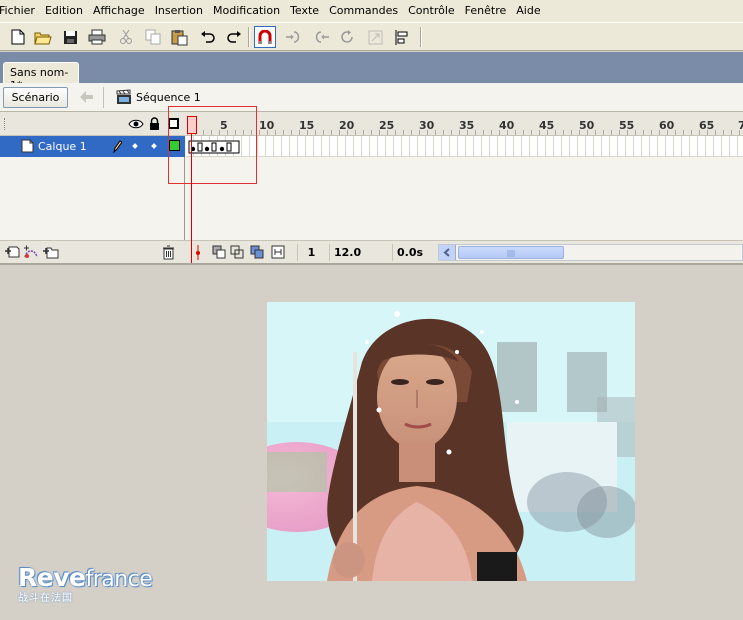  Describe the element at coordinates (18, 37) in the screenshot. I see `new-icon` at that location.